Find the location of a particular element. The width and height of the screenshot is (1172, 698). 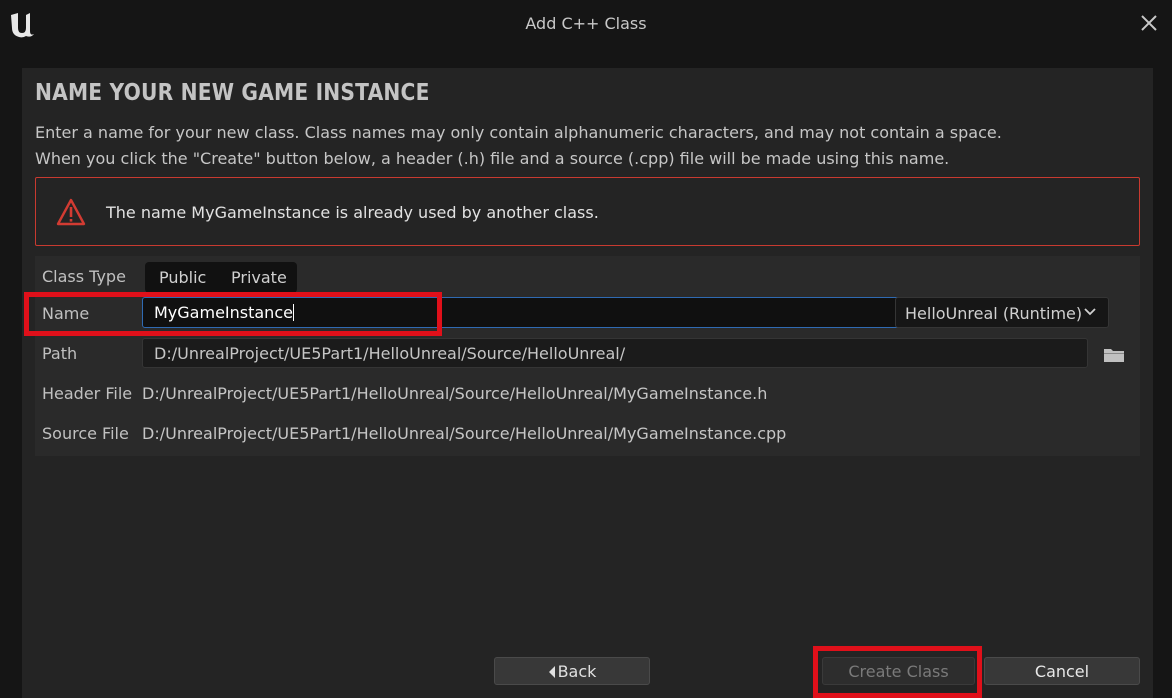

class-type-public: Public is located at coordinates (182, 277).